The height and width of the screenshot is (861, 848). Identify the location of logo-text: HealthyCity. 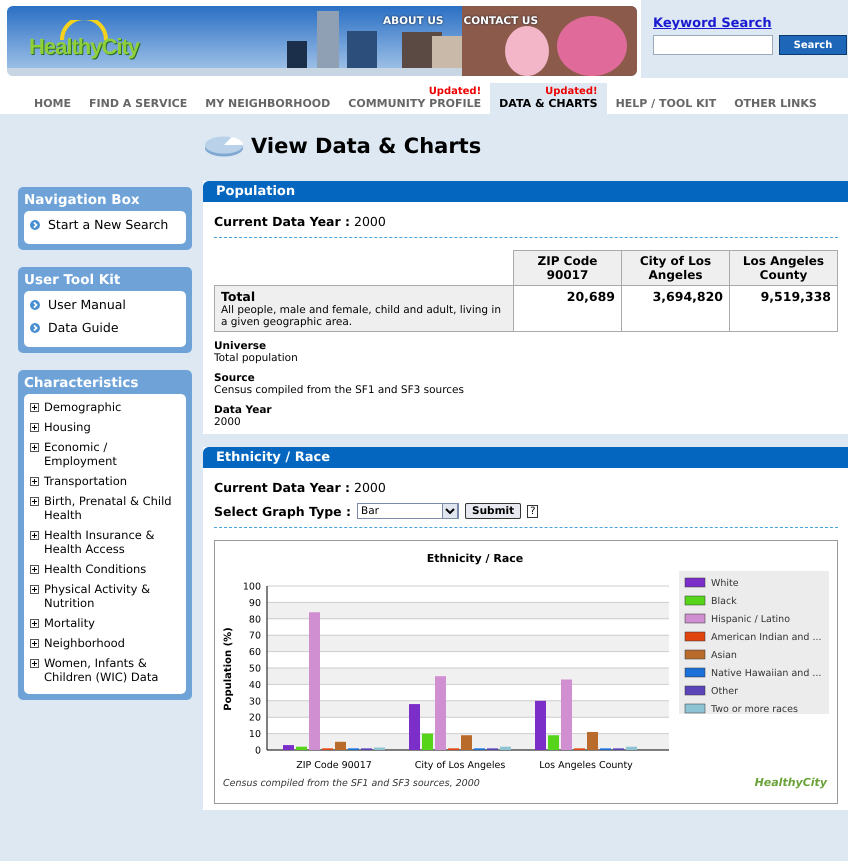
(84, 47).